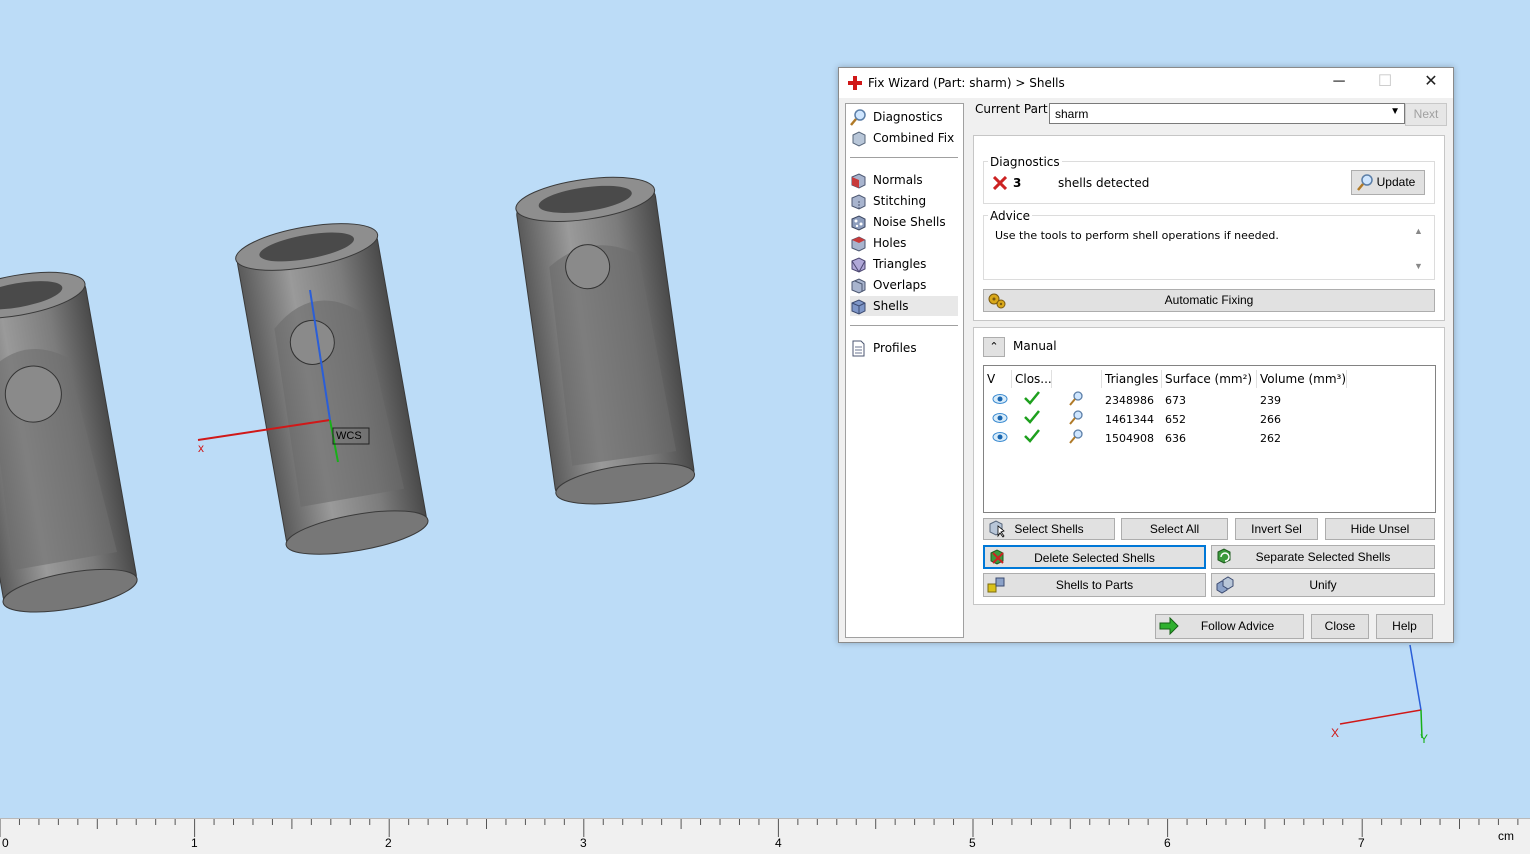 Image resolution: width=1530 pixels, height=854 pixels. Describe the element at coordinates (994, 347) in the screenshot. I see `collapse-manual-button: ⌃` at that location.